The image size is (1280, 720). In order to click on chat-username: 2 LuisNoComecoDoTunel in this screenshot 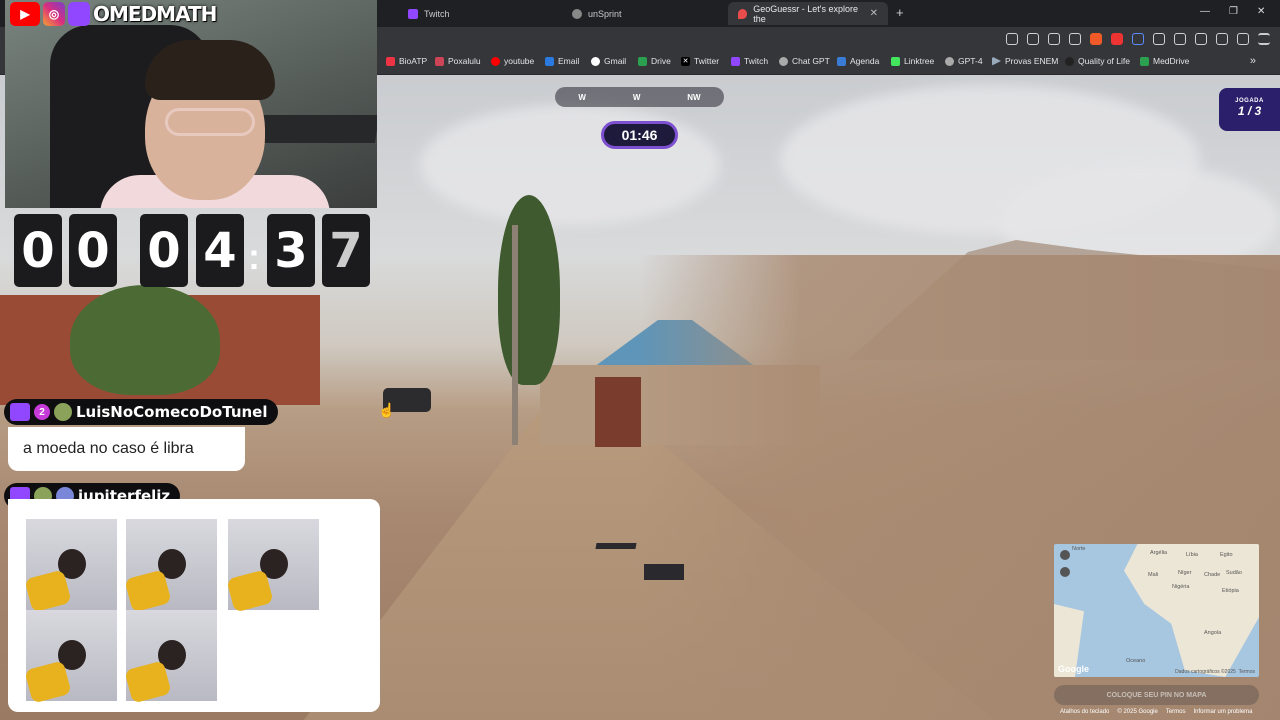, I will do `click(141, 412)`.